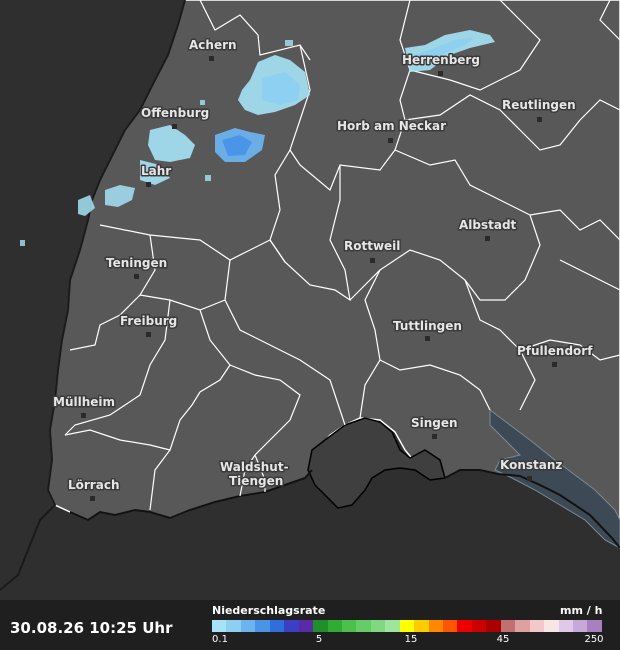  What do you see at coordinates (148, 334) in the screenshot?
I see `city-dot-freiburg` at bounding box center [148, 334].